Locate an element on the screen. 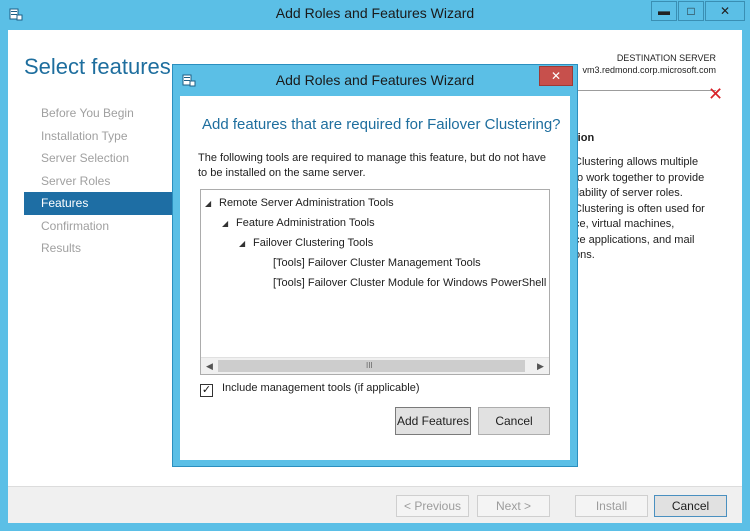 The height and width of the screenshot is (531, 750). dialog-title: Add Roles and Features Wizard is located at coordinates (375, 80).